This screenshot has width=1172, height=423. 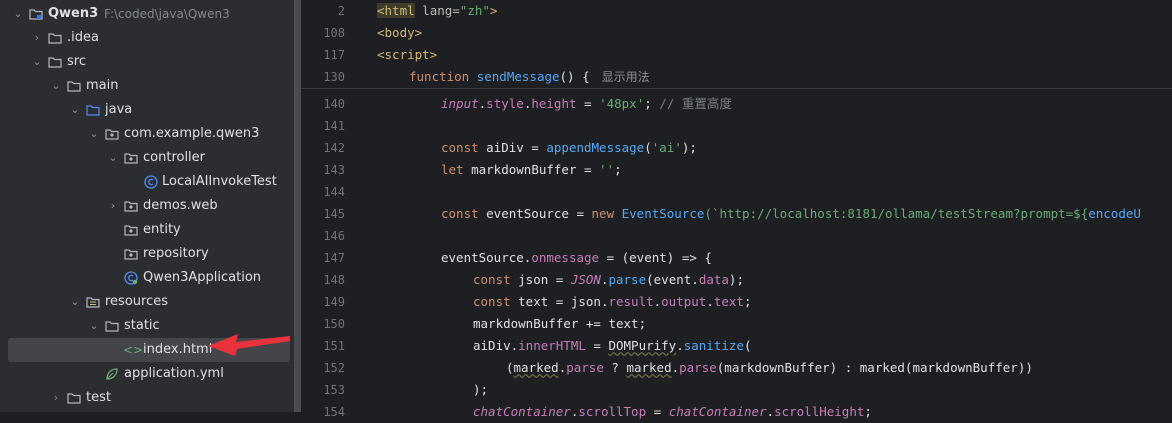 I want to click on tree-item-label: application.yml, so click(x=174, y=373).